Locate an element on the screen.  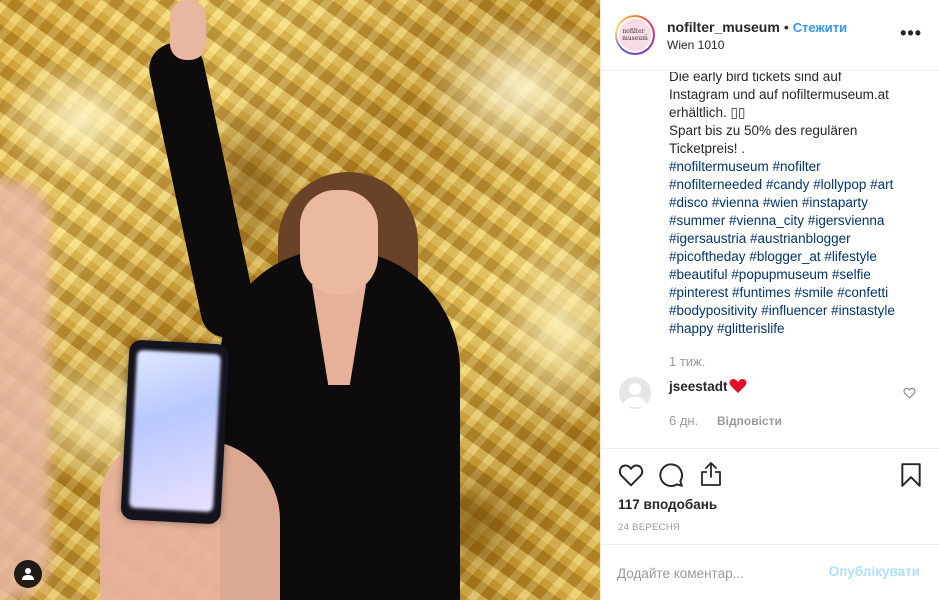
photo-subject-hand is located at coordinates (188, 30).